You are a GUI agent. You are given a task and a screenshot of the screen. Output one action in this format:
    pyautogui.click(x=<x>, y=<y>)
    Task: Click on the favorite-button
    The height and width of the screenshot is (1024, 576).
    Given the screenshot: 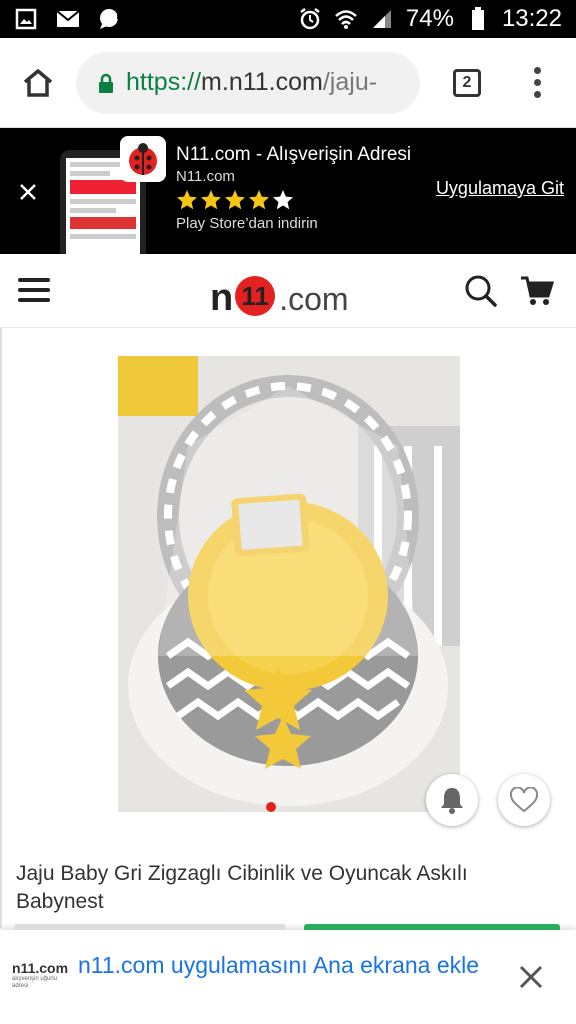 What is the action you would take?
    pyautogui.click(x=524, y=800)
    